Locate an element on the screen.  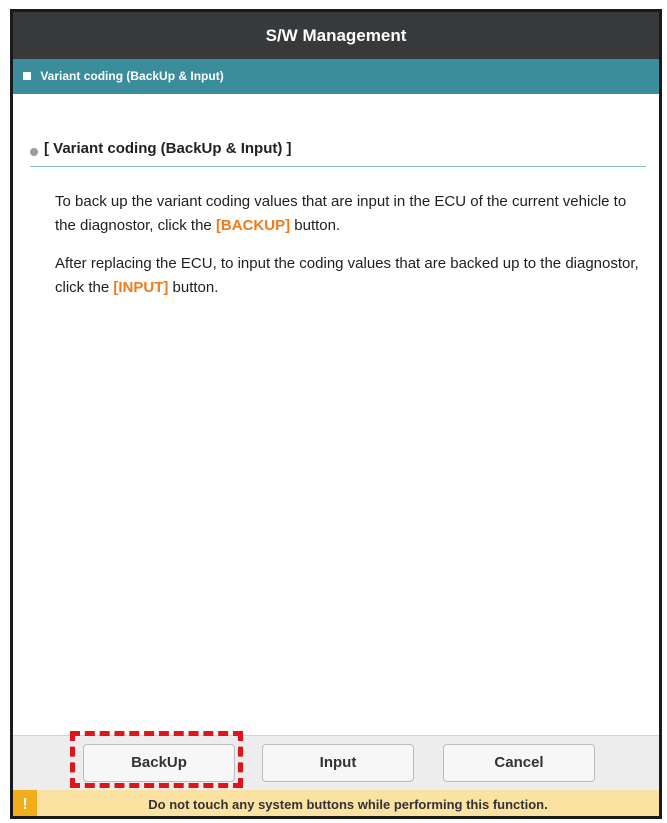
subheader-bar: Variant coding (BackUp & Input) is located at coordinates (336, 76).